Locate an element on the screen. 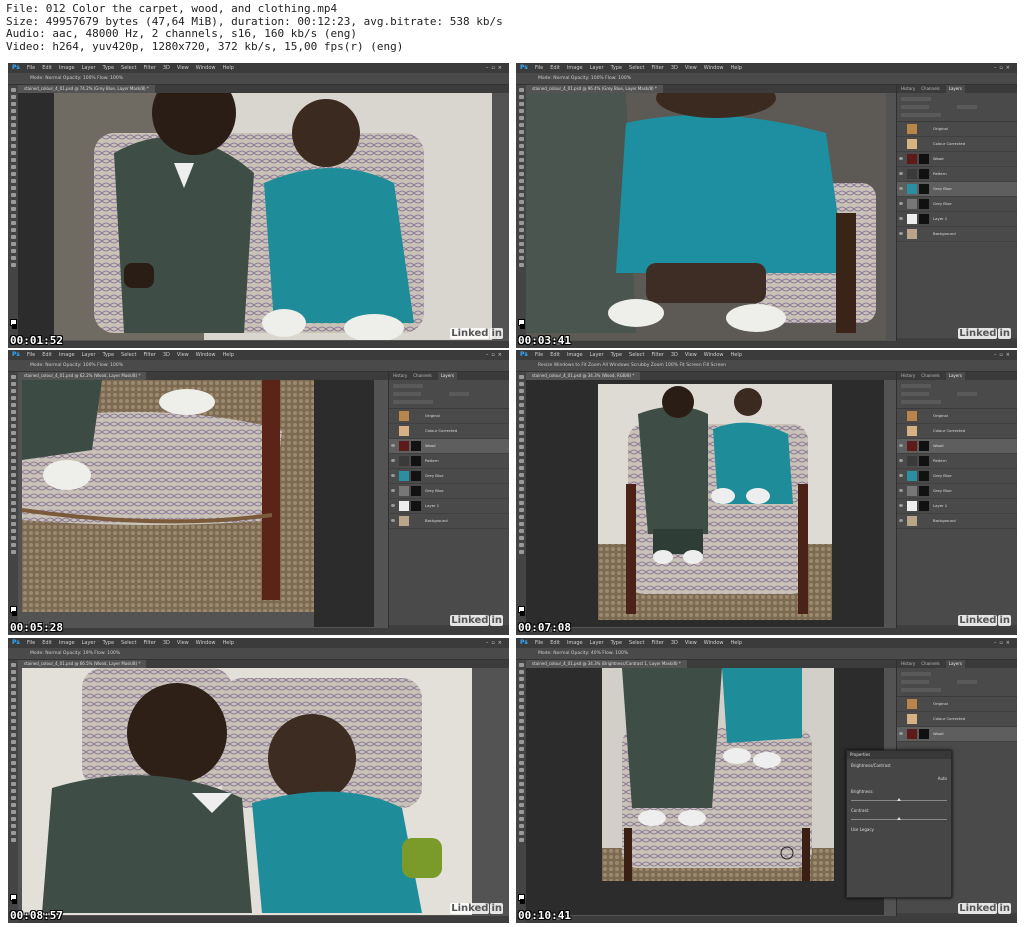  layer-row: Background is located at coordinates (449, 521).